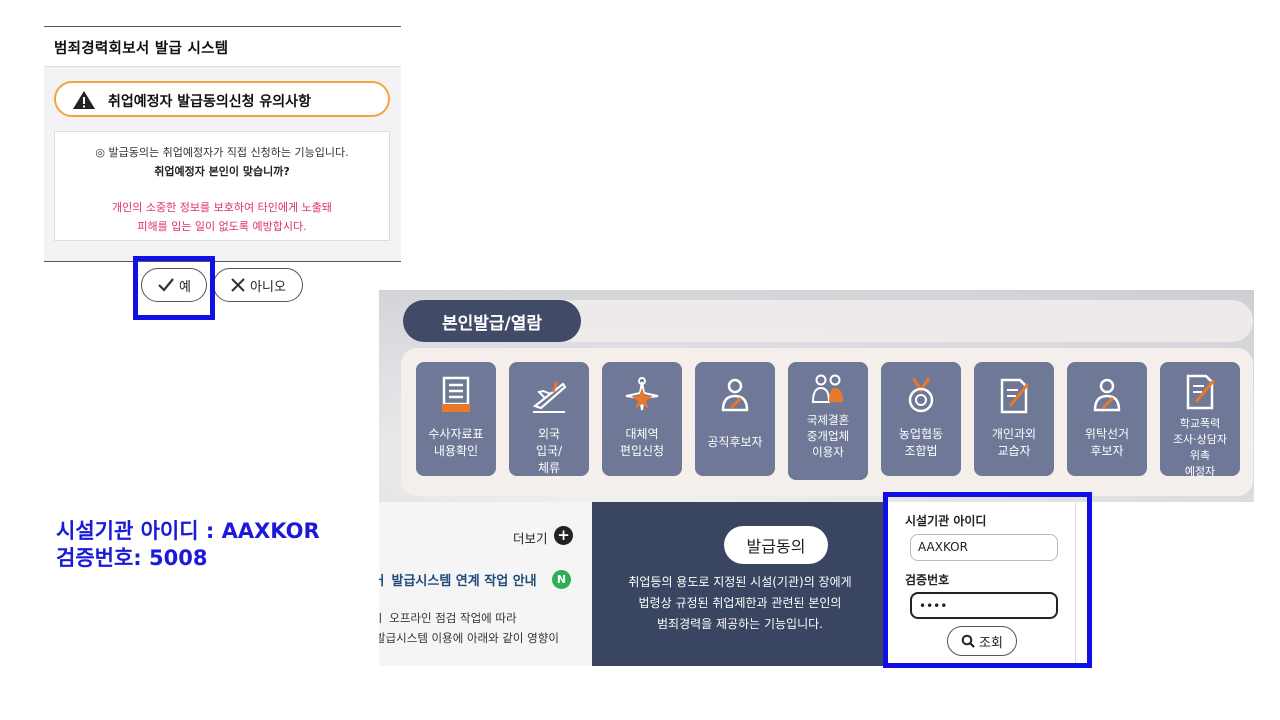 This screenshot has height=720, width=1280. What do you see at coordinates (1014, 419) in the screenshot?
I see `service-tile-private-tutor: 개인과외 교습자` at bounding box center [1014, 419].